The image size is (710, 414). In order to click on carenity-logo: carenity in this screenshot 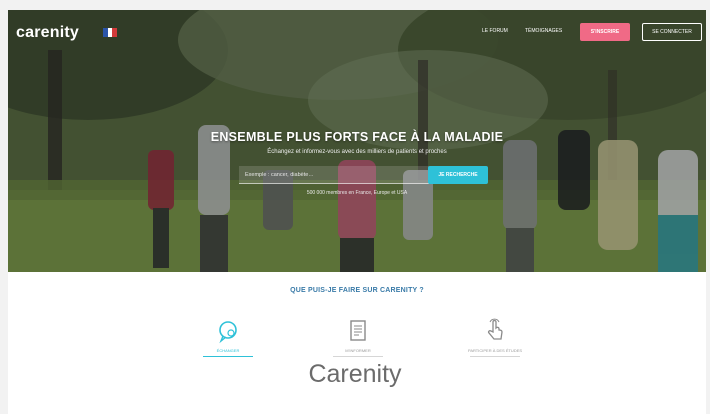, I will do `click(47, 33)`.